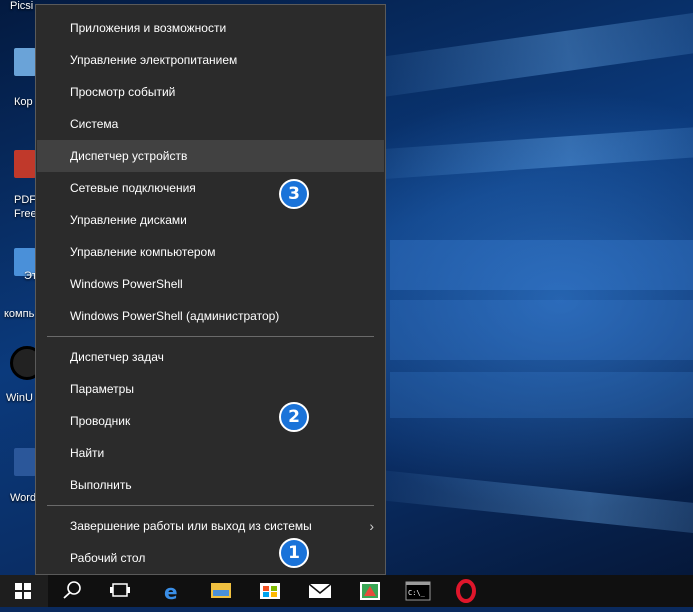 The image size is (693, 612). I want to click on mail-icon, so click(320, 590).